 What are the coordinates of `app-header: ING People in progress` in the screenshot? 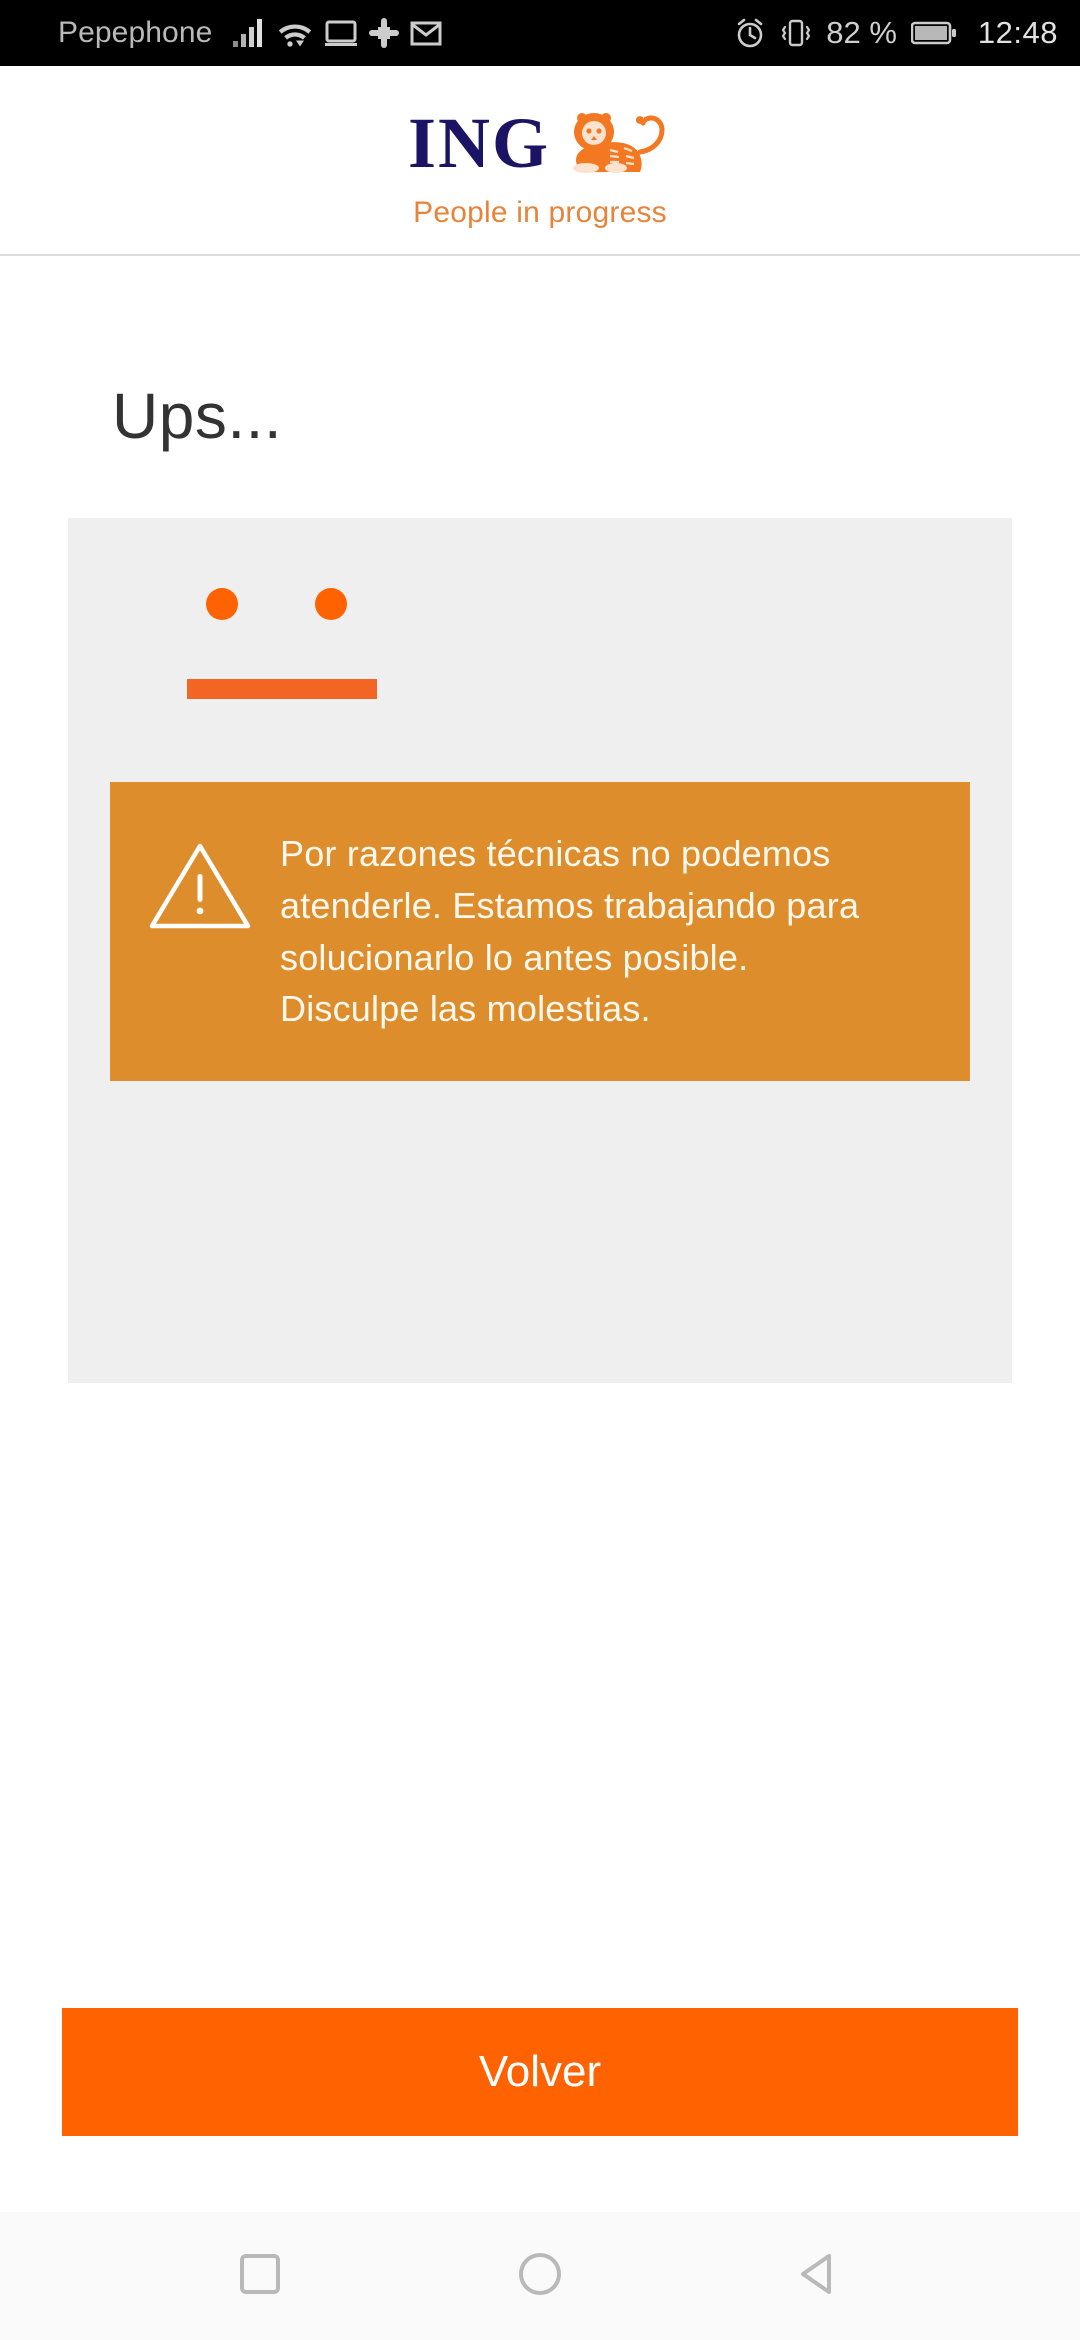 It's located at (540, 161).